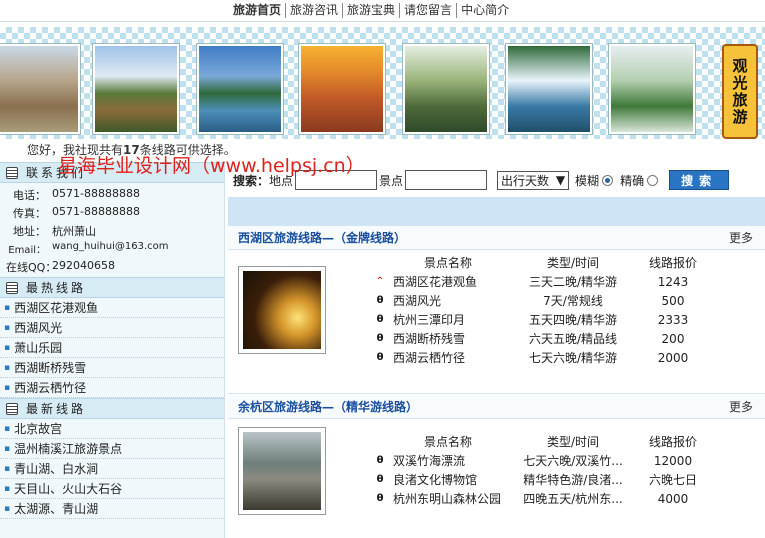 This screenshot has width=765, height=538. I want to click on hot-item: 西湖断桥残雪, so click(112, 368).